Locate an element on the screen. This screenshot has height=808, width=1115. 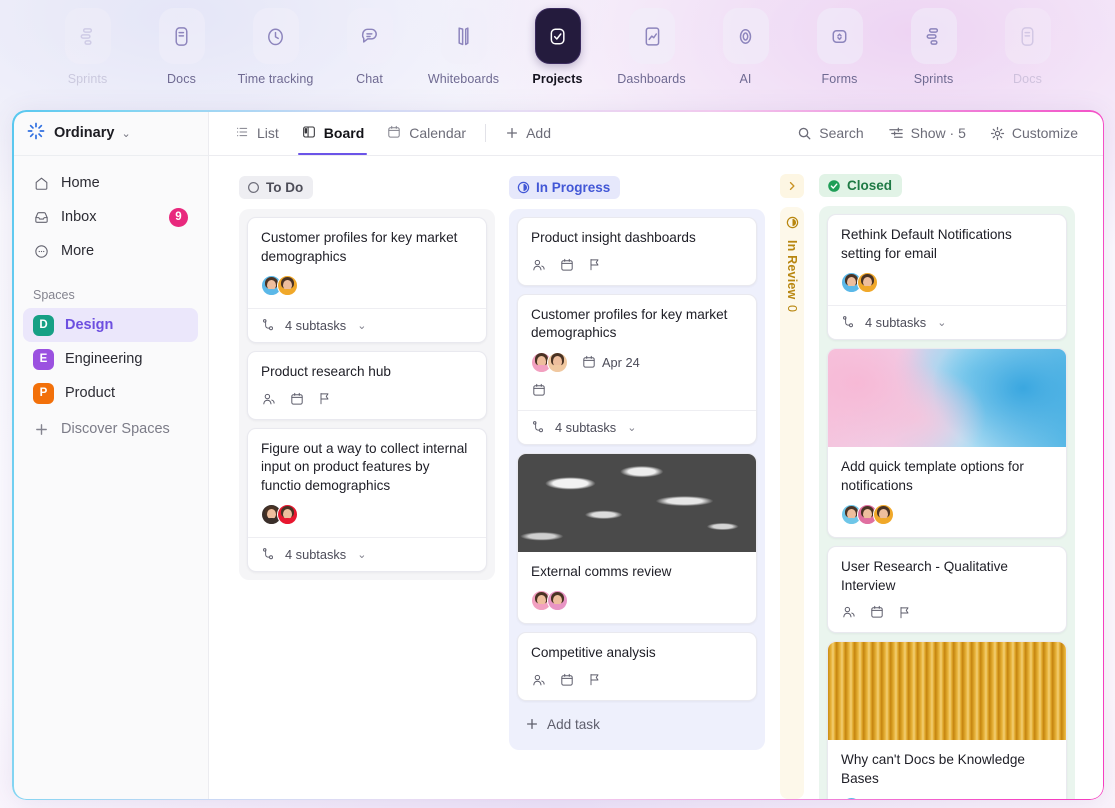
card-due-date: Apr 24 is located at coordinates (610, 362).